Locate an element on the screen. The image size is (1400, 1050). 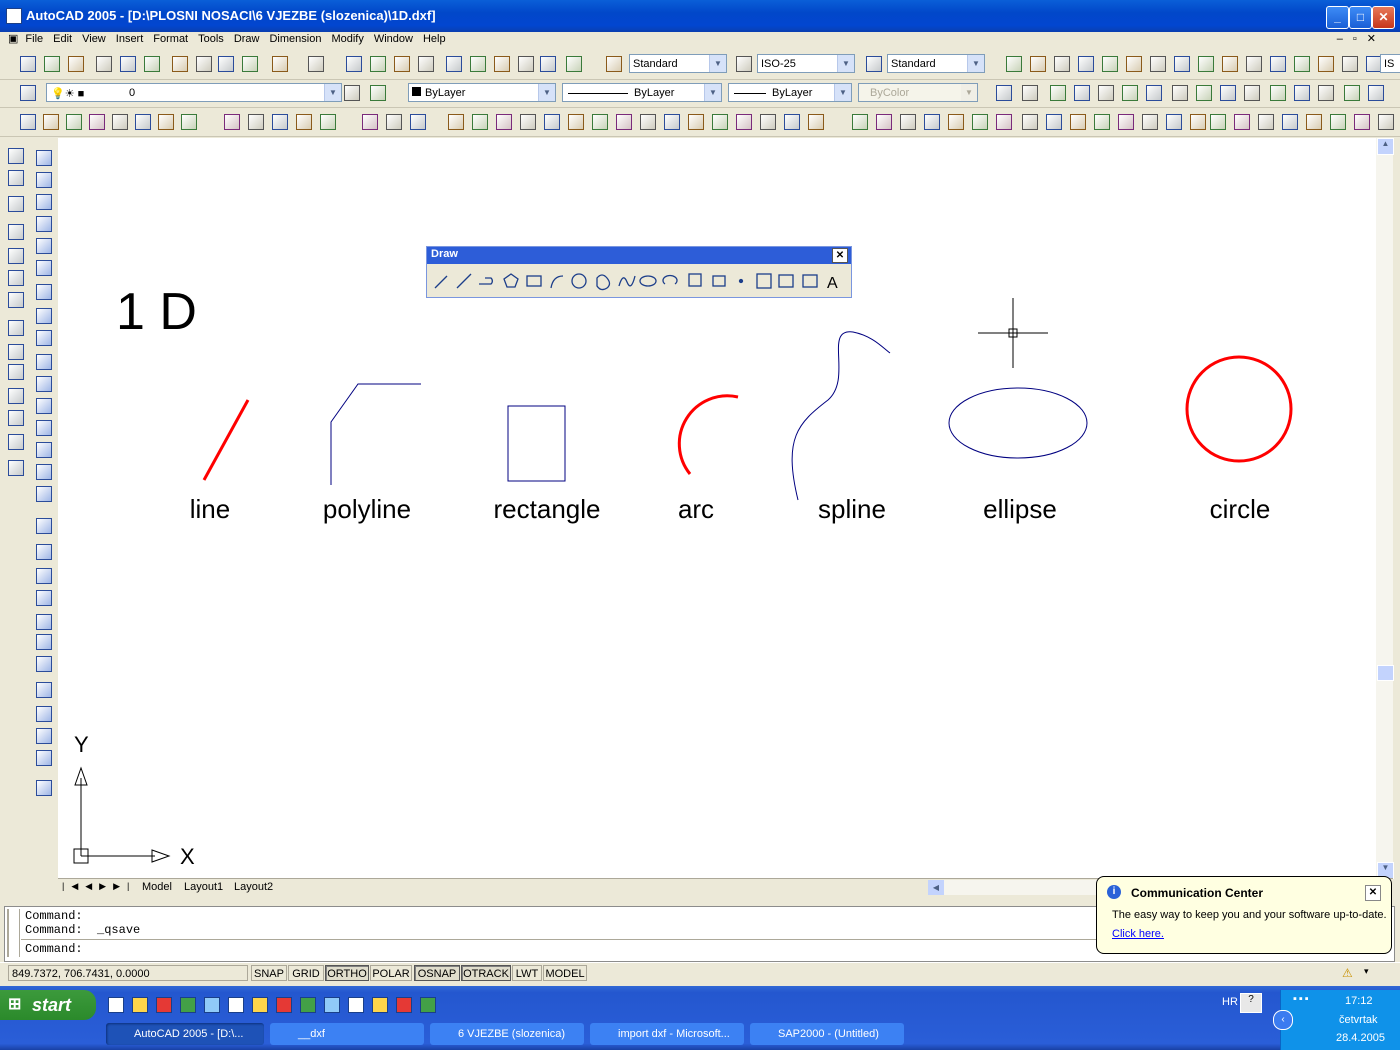
clock-time: 17:12 is located at coordinates (1359, 1001).